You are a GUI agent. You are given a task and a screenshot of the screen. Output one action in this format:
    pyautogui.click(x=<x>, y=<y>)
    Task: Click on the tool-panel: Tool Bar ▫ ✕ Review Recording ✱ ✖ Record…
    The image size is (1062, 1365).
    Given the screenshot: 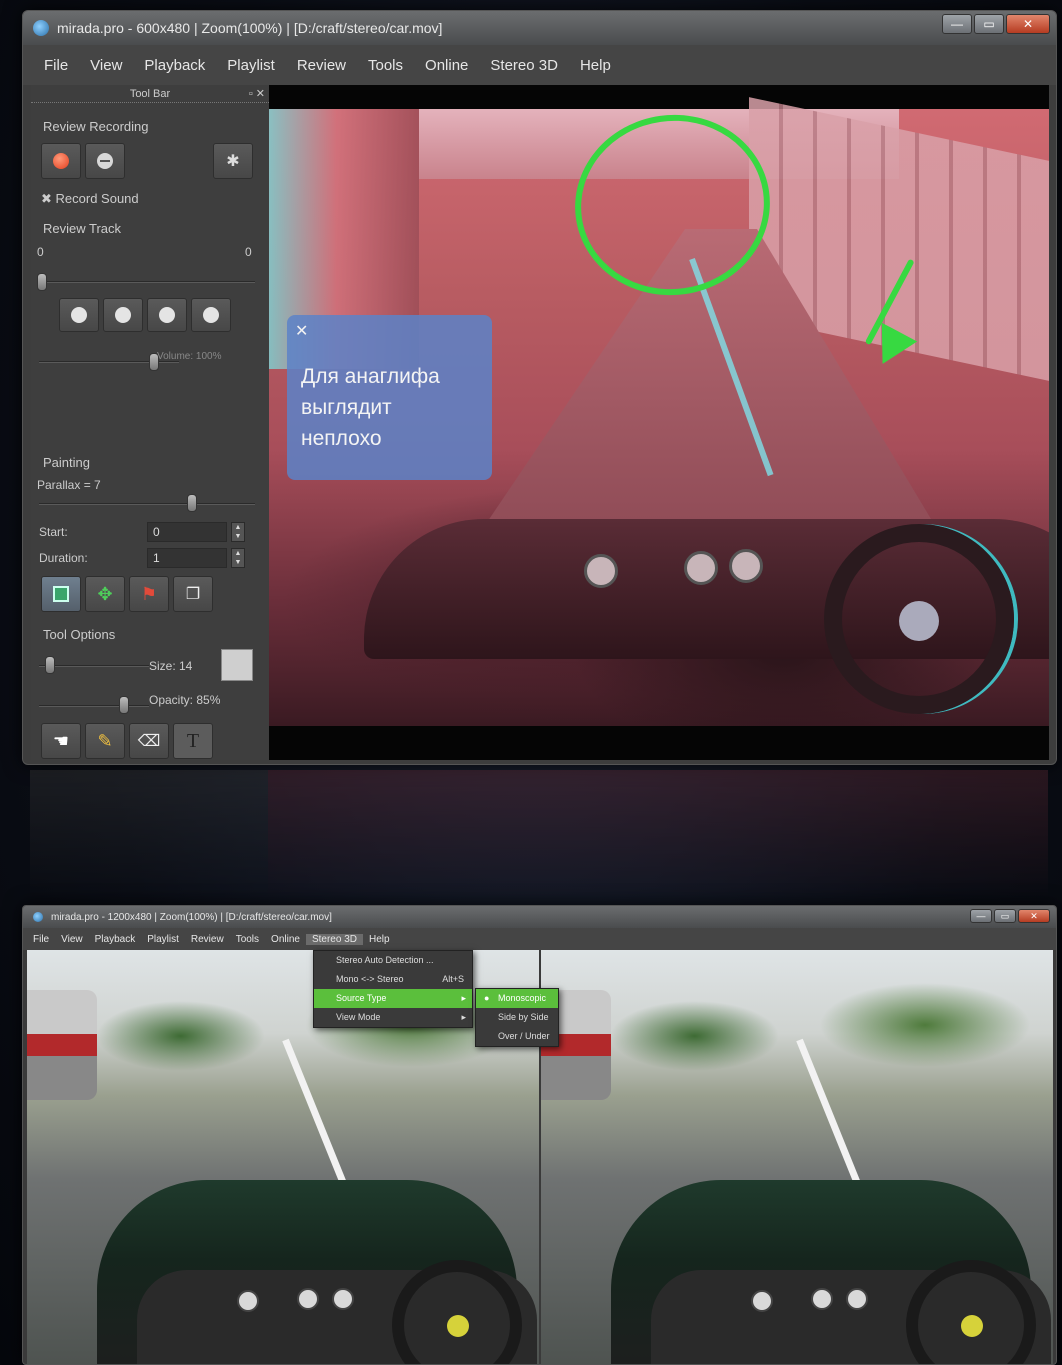 What is the action you would take?
    pyautogui.click(x=150, y=422)
    